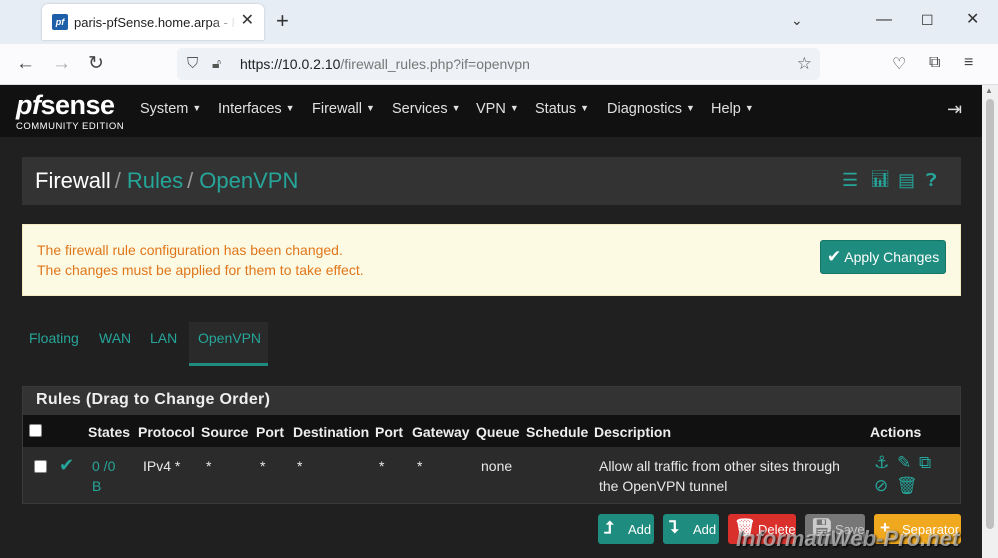 Image resolution: width=998 pixels, height=558 pixels. Describe the element at coordinates (40, 466) in the screenshot. I see `rule-select-checkbox` at that location.